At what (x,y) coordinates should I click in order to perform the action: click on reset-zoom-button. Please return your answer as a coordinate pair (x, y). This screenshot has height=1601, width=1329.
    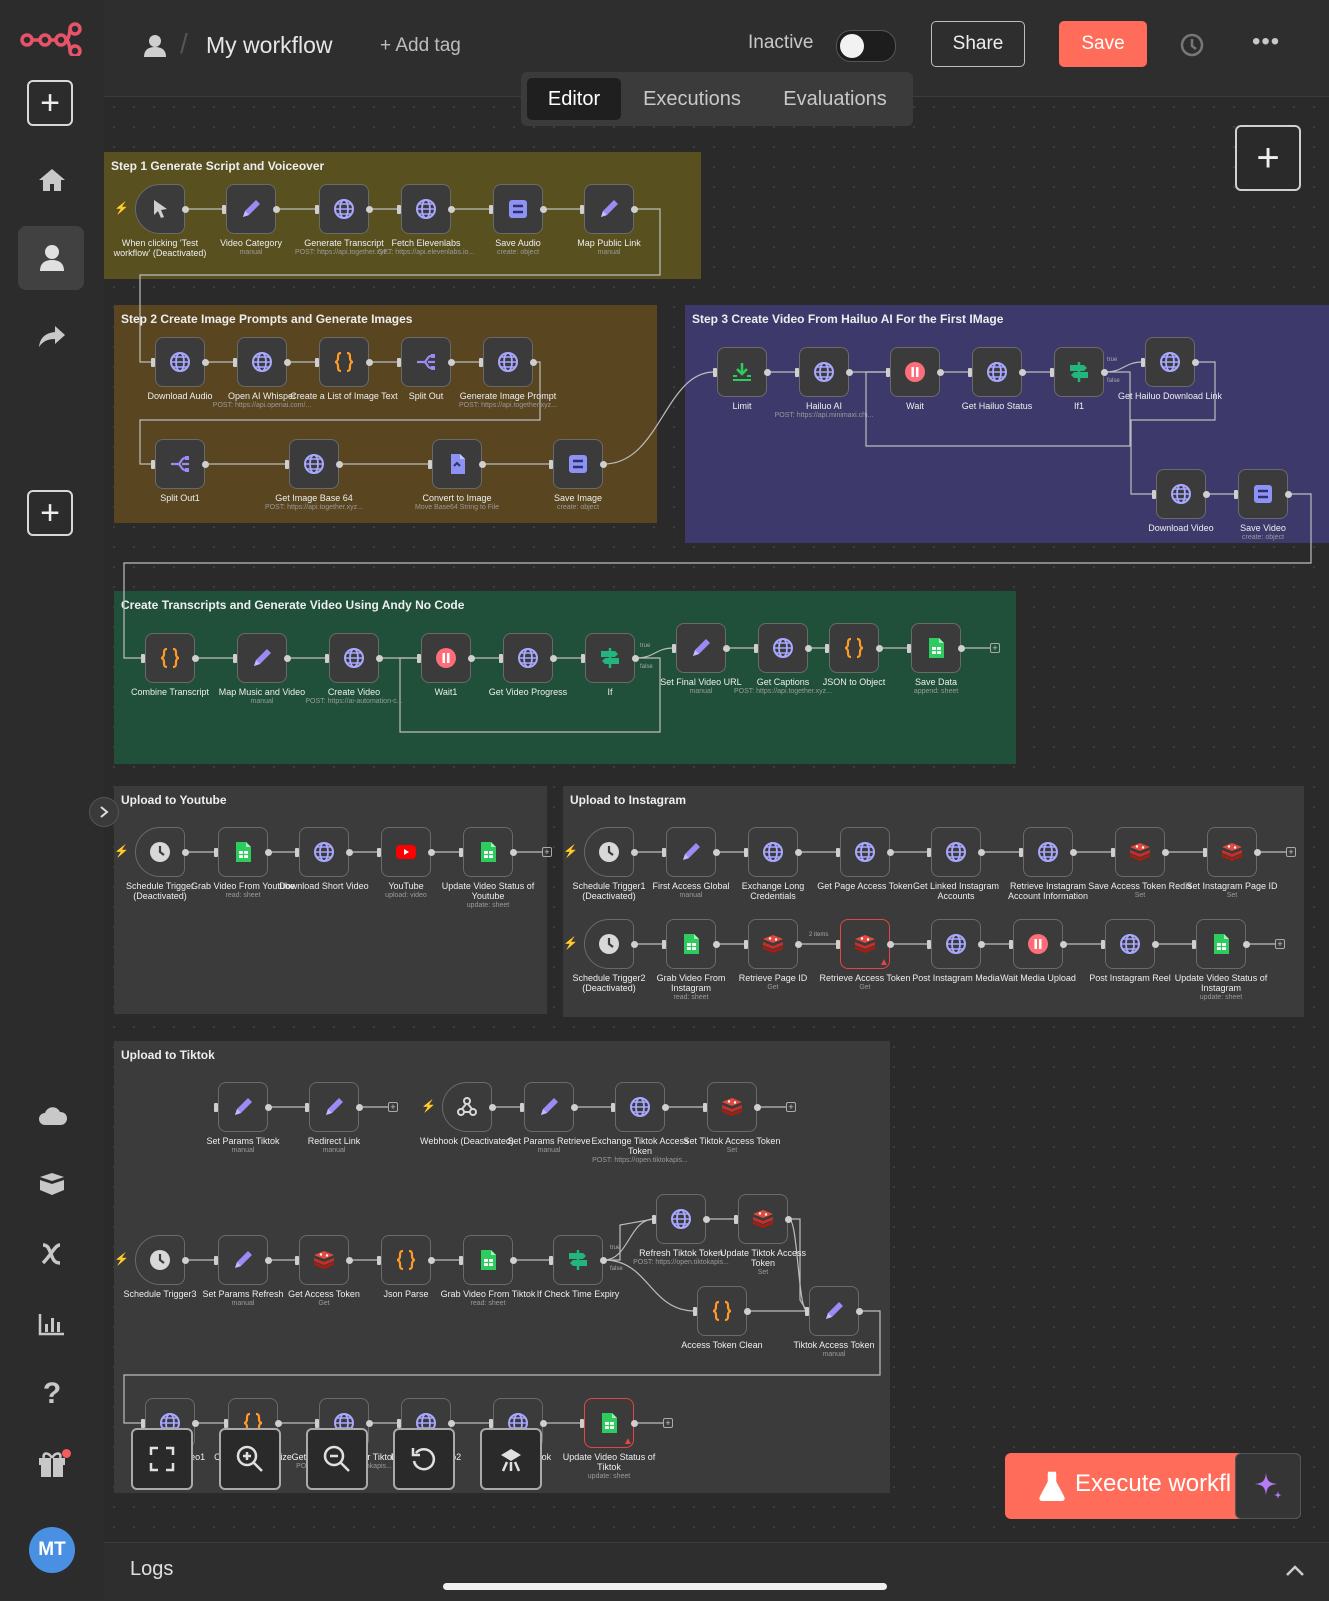
    Looking at the image, I should click on (424, 1459).